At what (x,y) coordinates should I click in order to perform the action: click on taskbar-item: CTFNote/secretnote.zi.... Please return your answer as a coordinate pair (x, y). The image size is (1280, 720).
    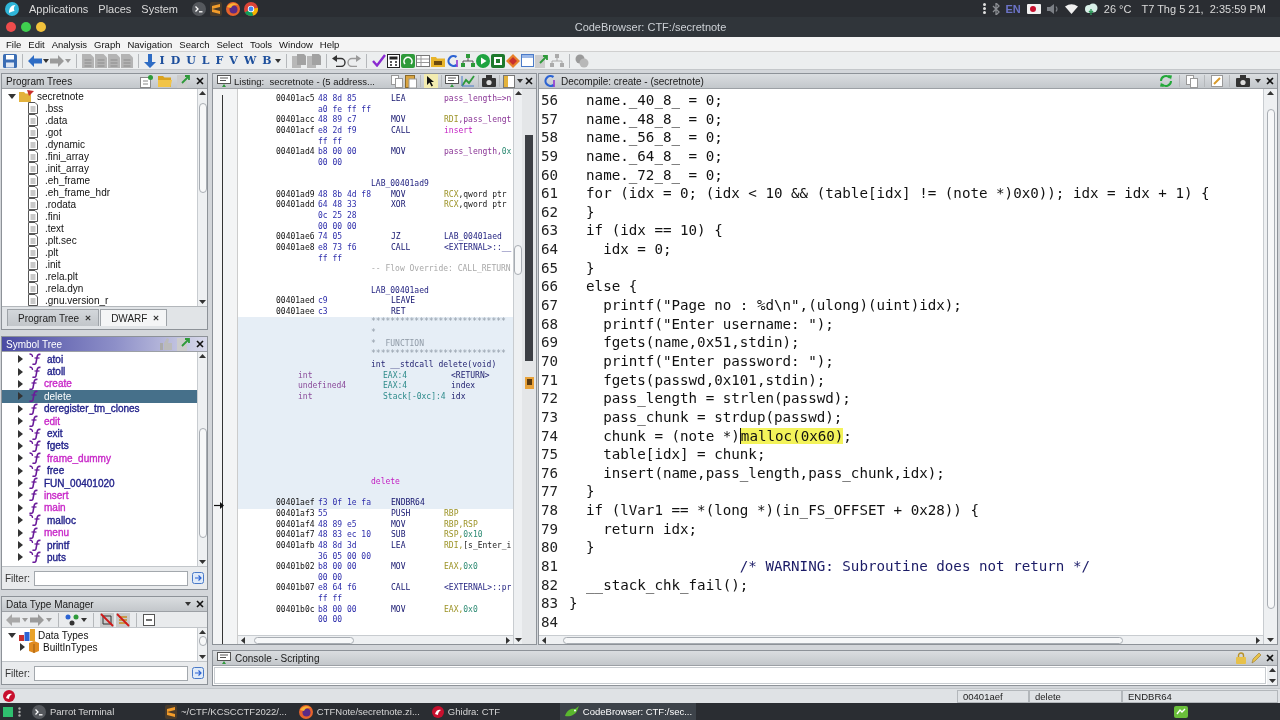
    Looking at the image, I should click on (358, 711).